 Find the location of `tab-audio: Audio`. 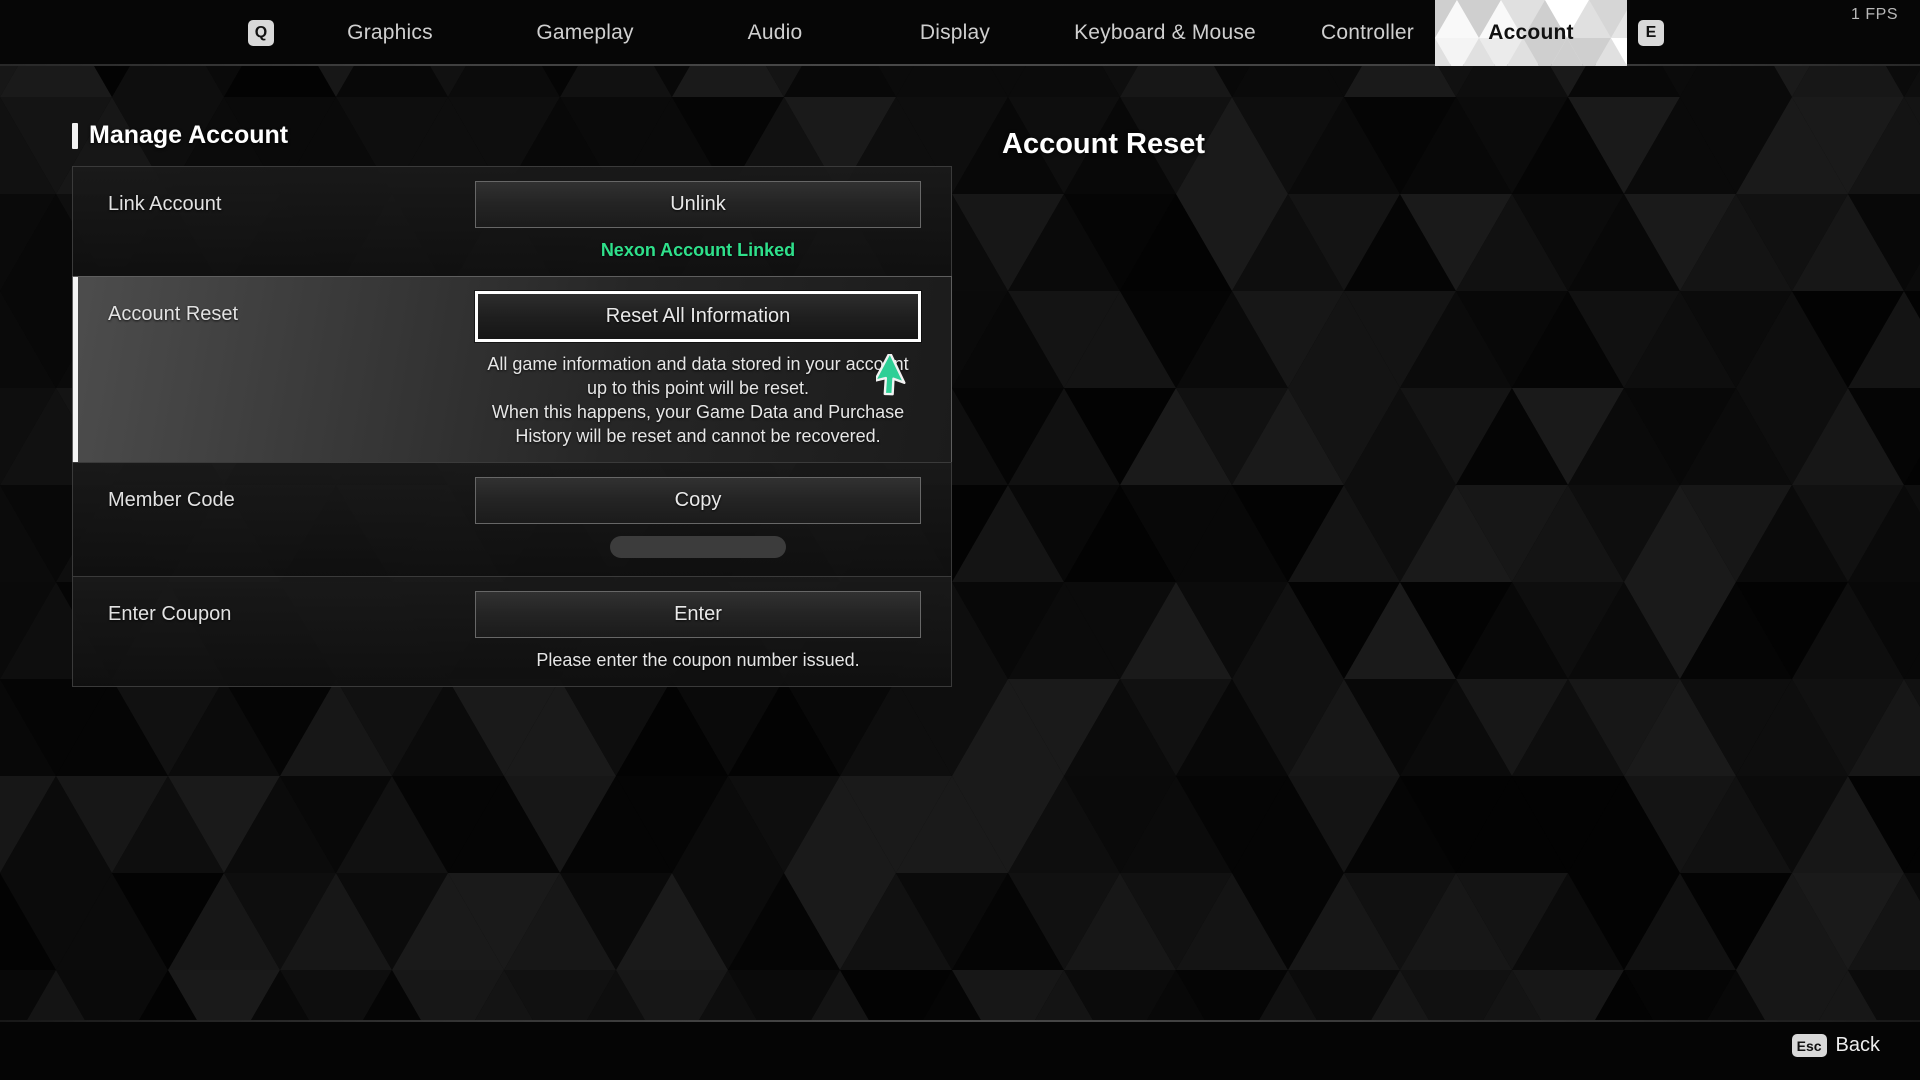

tab-audio: Audio is located at coordinates (775, 33).